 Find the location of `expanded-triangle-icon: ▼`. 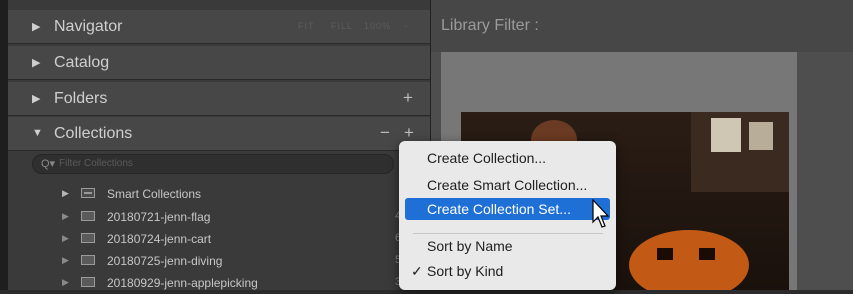

expanded-triangle-icon: ▼ is located at coordinates (37, 133).